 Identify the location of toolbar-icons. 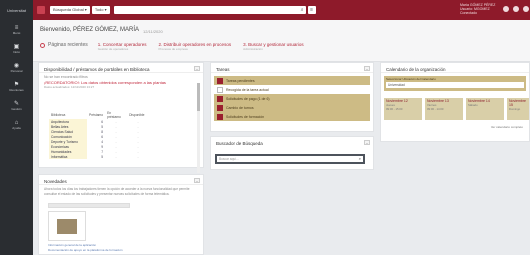
(516, 9).